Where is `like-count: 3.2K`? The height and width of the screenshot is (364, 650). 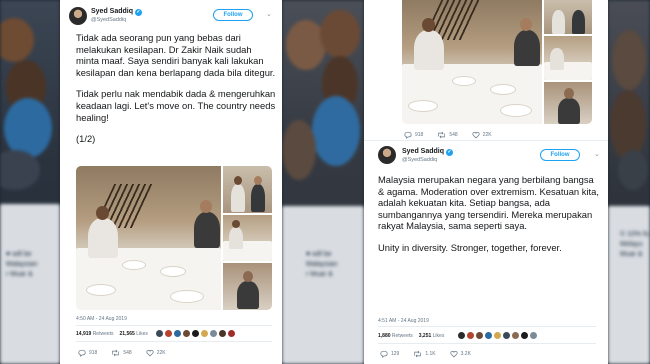 like-count: 3.2K is located at coordinates (465, 354).